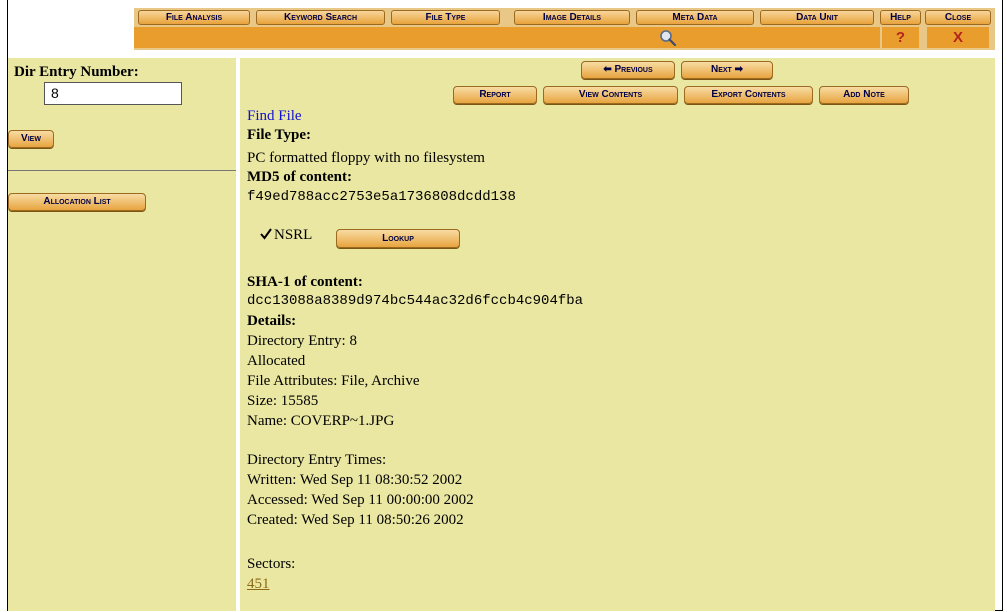 The width and height of the screenshot is (1007, 612). What do you see at coordinates (366, 158) in the screenshot?
I see `file-type-value: PC formatted floppy with no filesystem` at bounding box center [366, 158].